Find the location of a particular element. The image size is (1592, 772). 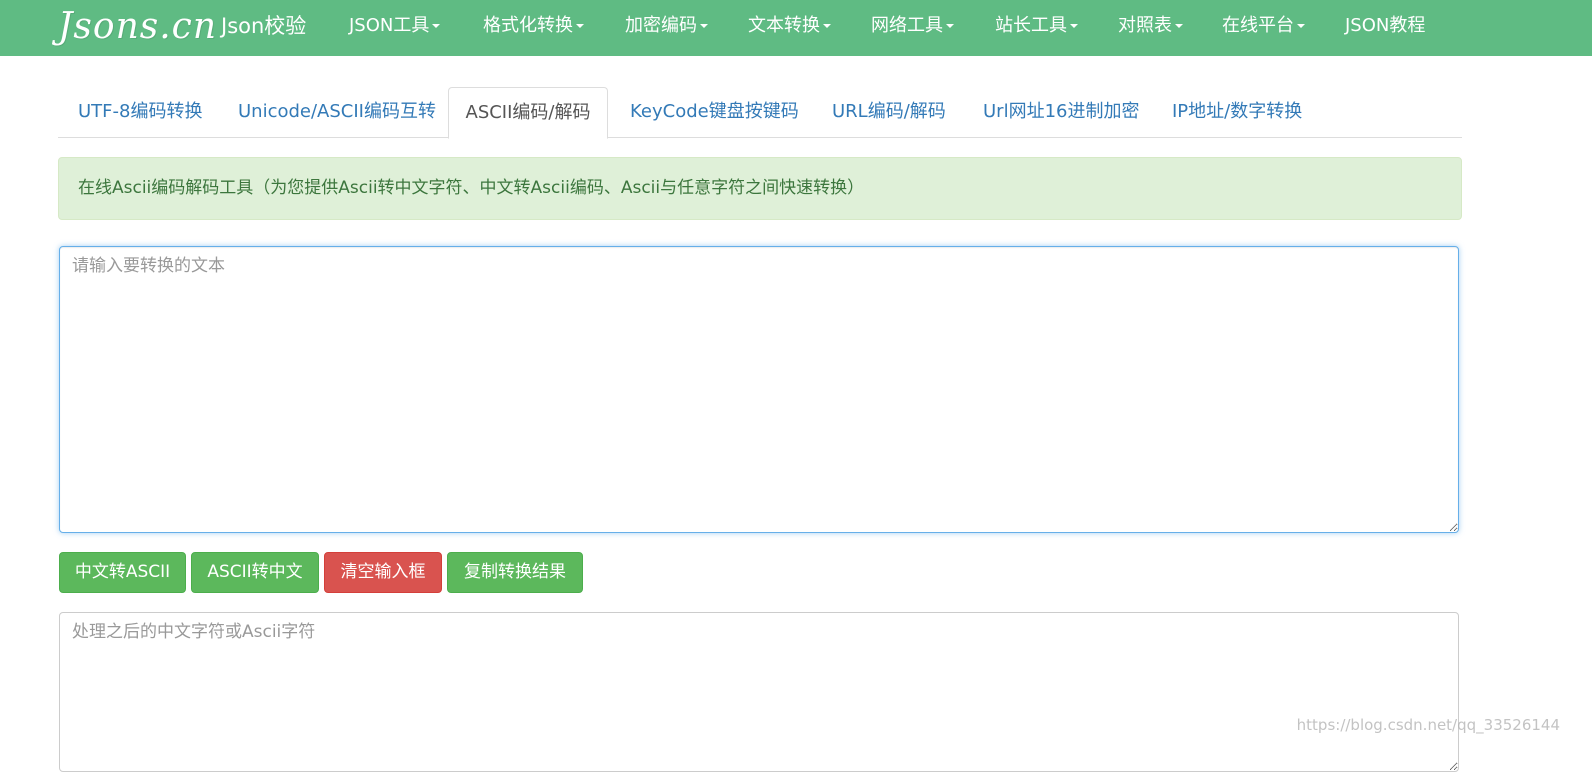

tab-keycode: KeyCode键盘按键码 is located at coordinates (714, 112).